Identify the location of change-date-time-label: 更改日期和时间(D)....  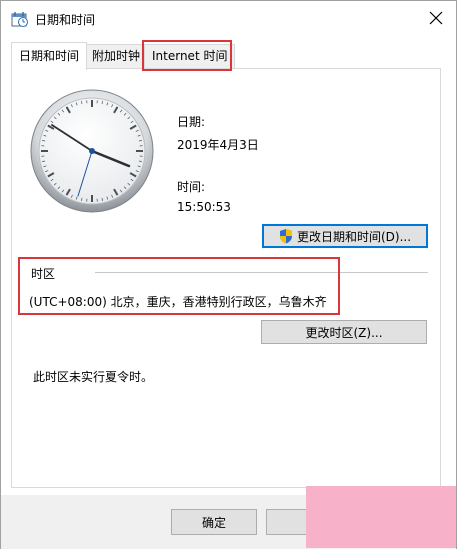
(354, 236).